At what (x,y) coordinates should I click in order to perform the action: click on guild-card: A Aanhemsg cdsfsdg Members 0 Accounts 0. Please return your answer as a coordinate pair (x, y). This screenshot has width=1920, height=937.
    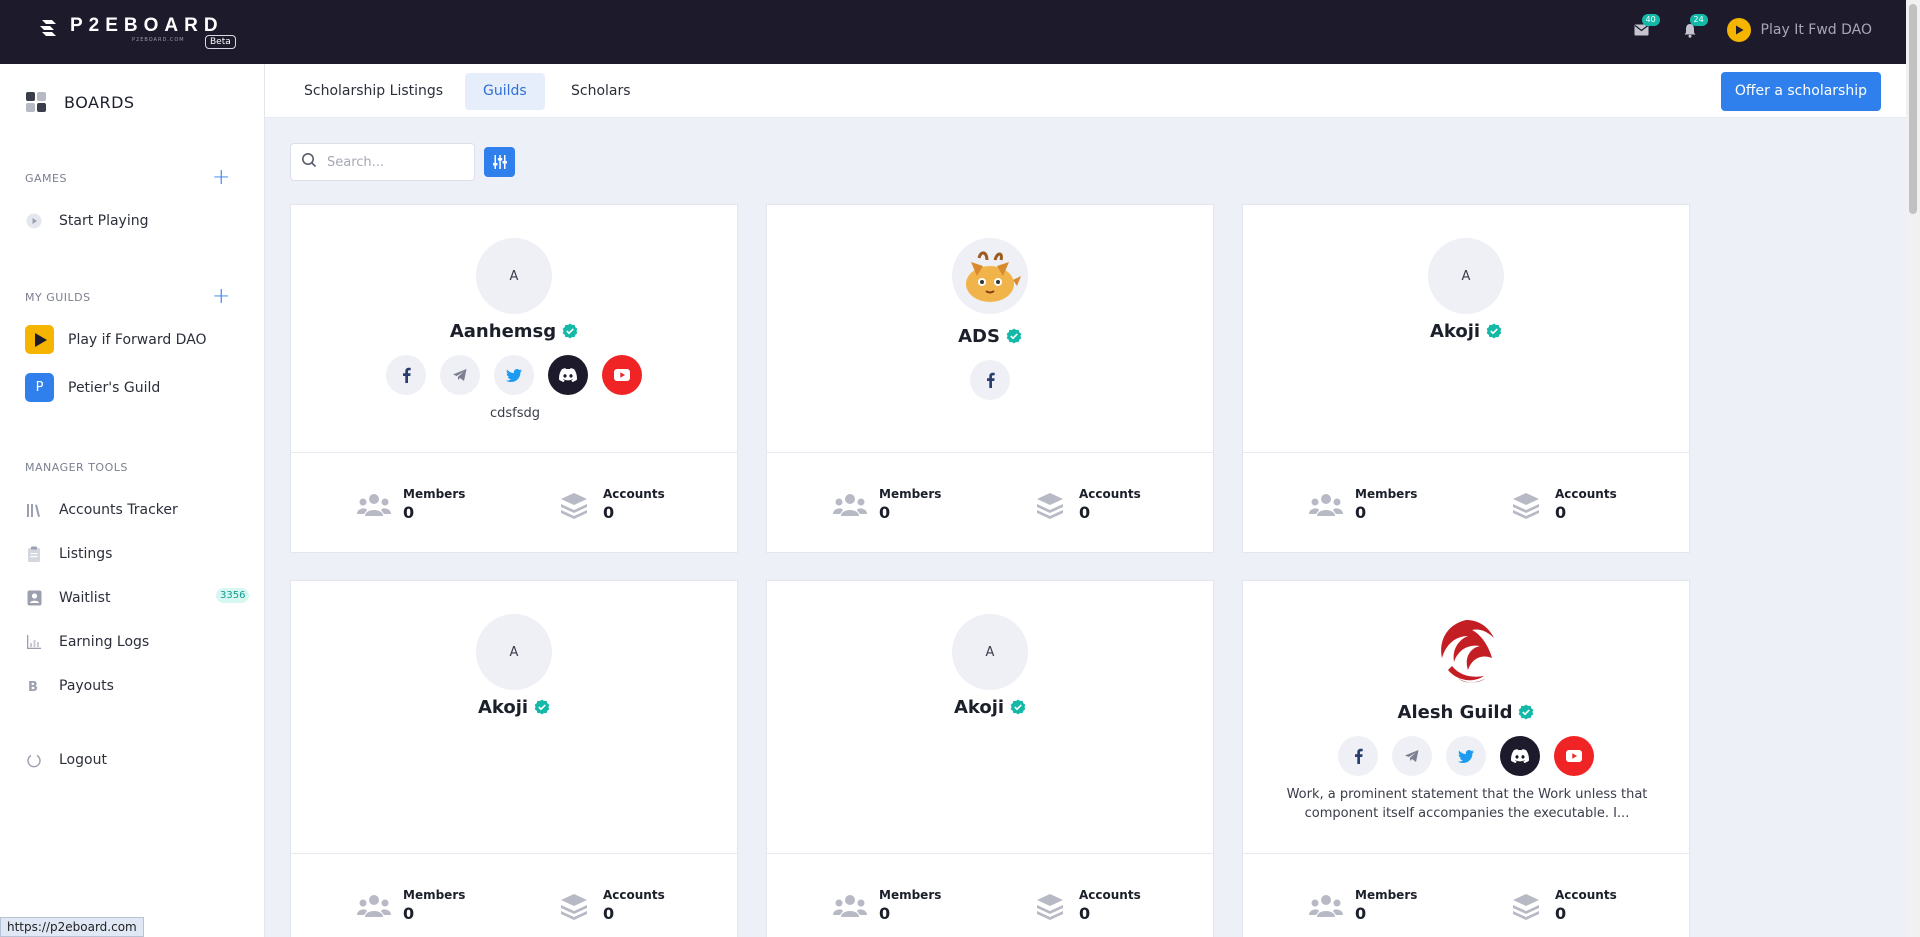
    Looking at the image, I should click on (514, 378).